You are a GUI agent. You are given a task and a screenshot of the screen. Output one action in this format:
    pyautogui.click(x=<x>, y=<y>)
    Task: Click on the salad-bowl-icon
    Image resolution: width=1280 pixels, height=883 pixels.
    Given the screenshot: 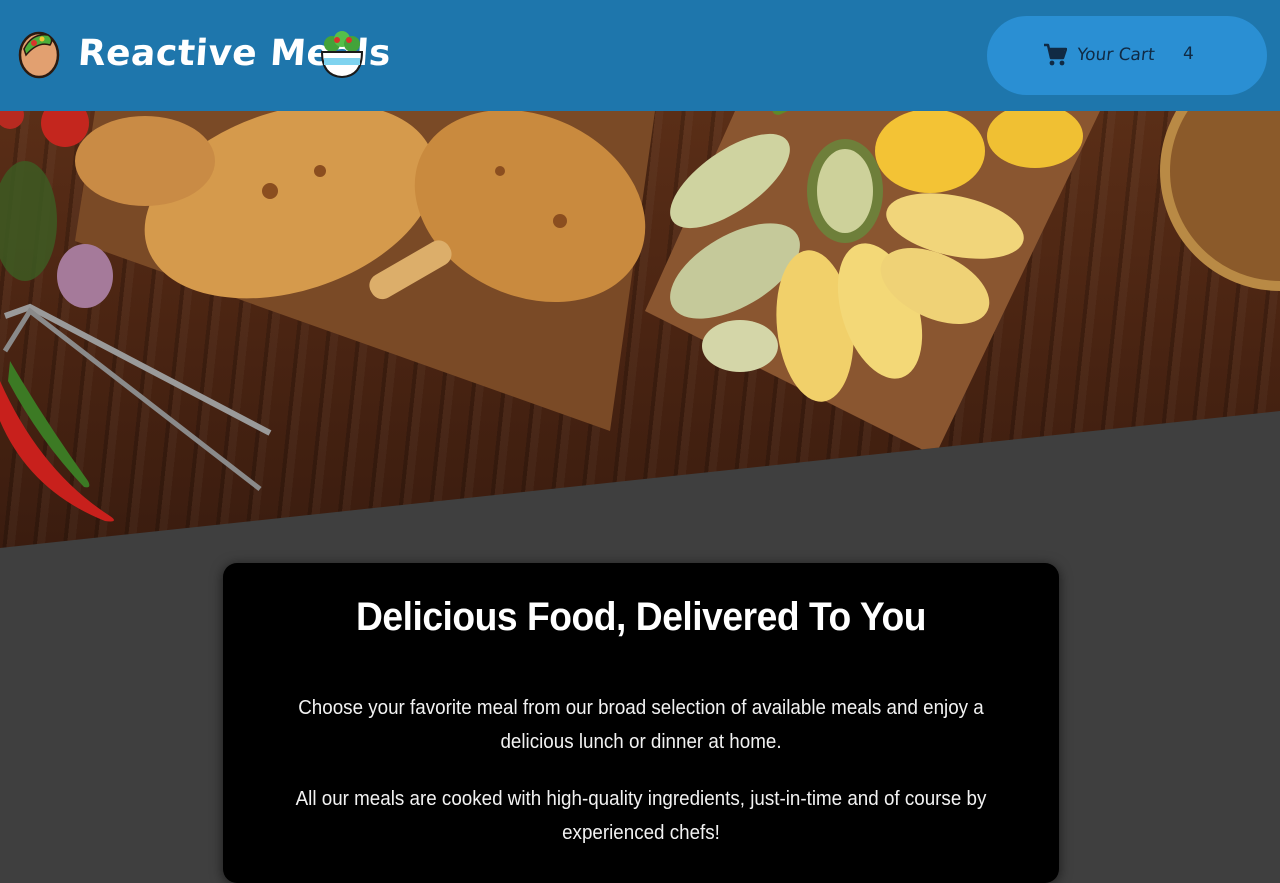 What is the action you would take?
    pyautogui.click(x=342, y=55)
    